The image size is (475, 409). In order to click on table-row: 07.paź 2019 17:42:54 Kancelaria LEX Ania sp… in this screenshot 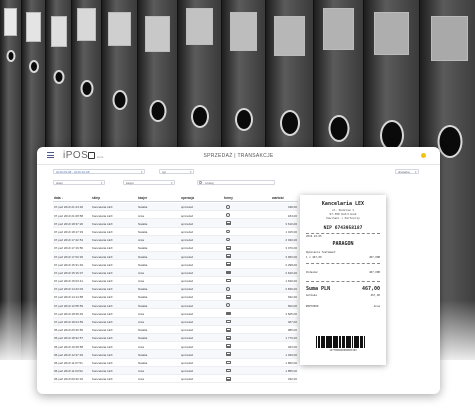, I will do `click(175, 239)`.